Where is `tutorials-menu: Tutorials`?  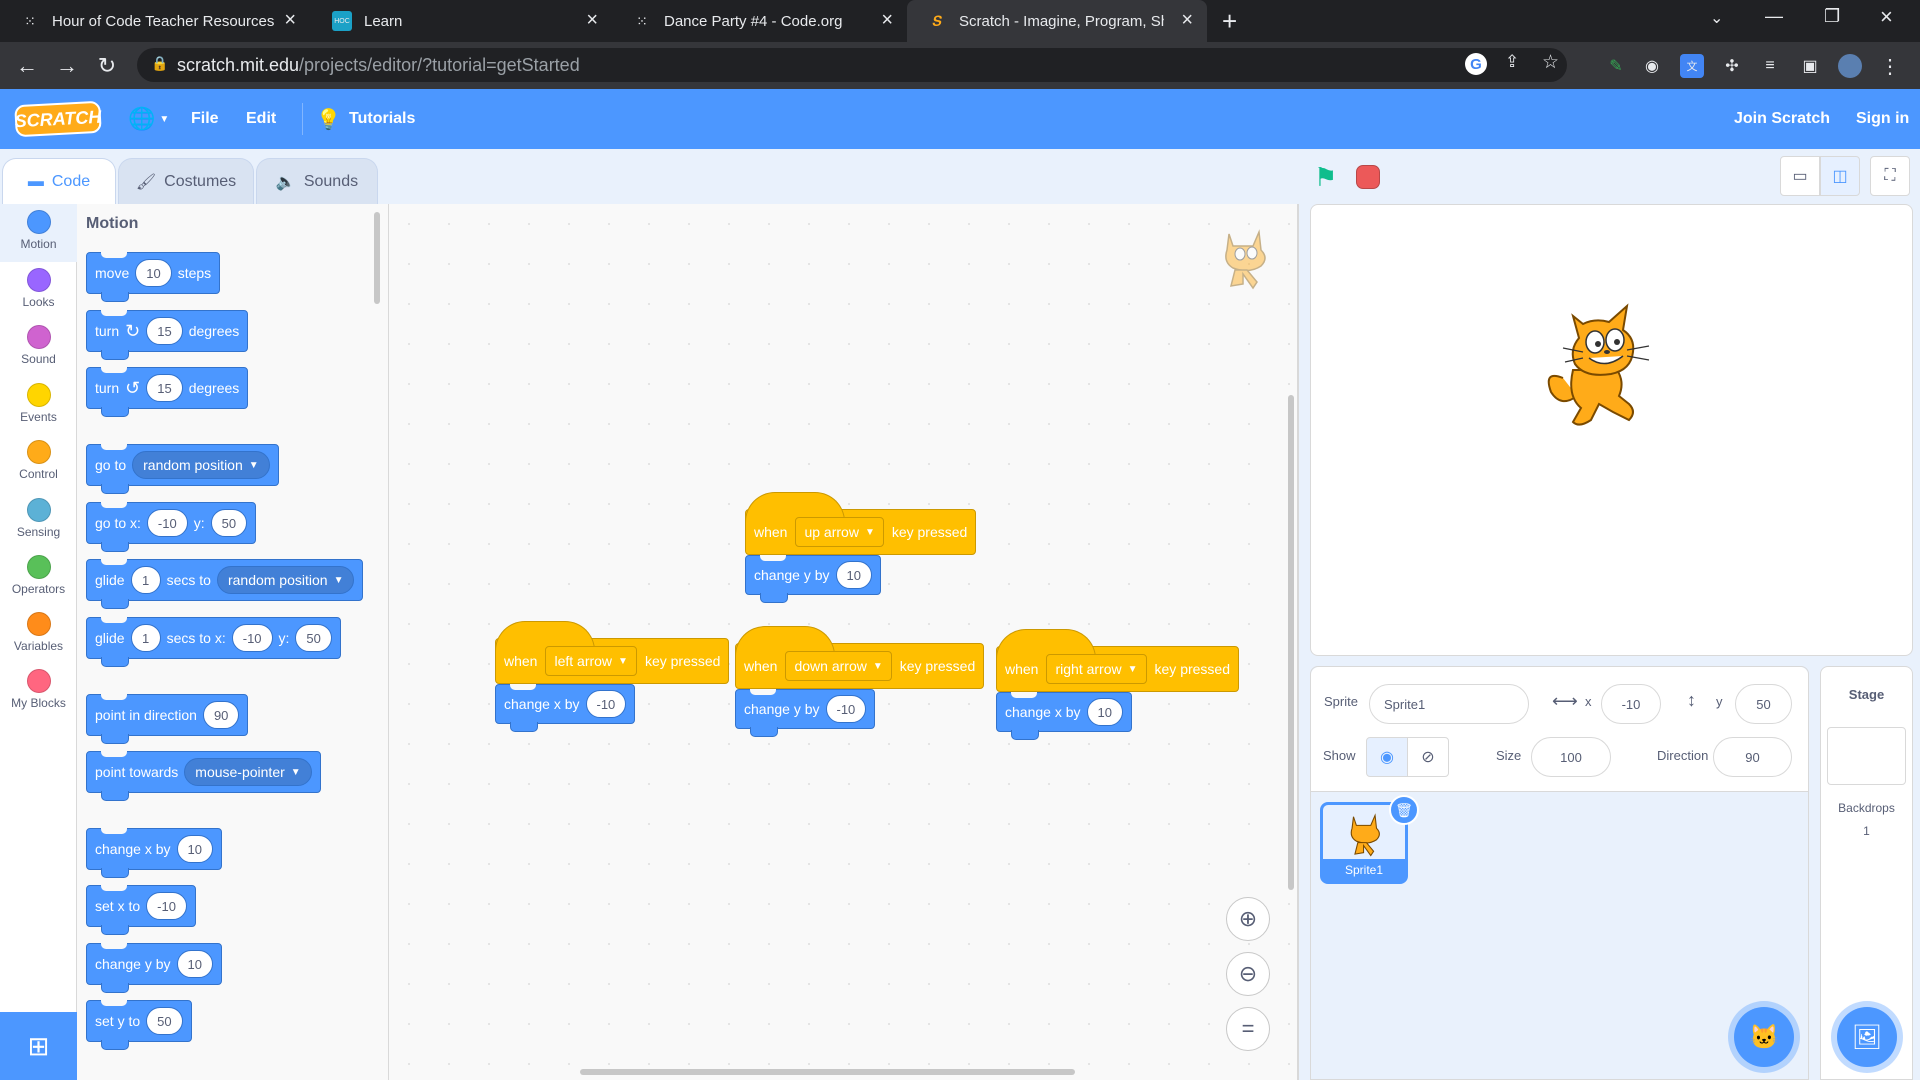
tutorials-menu: Tutorials is located at coordinates (382, 119).